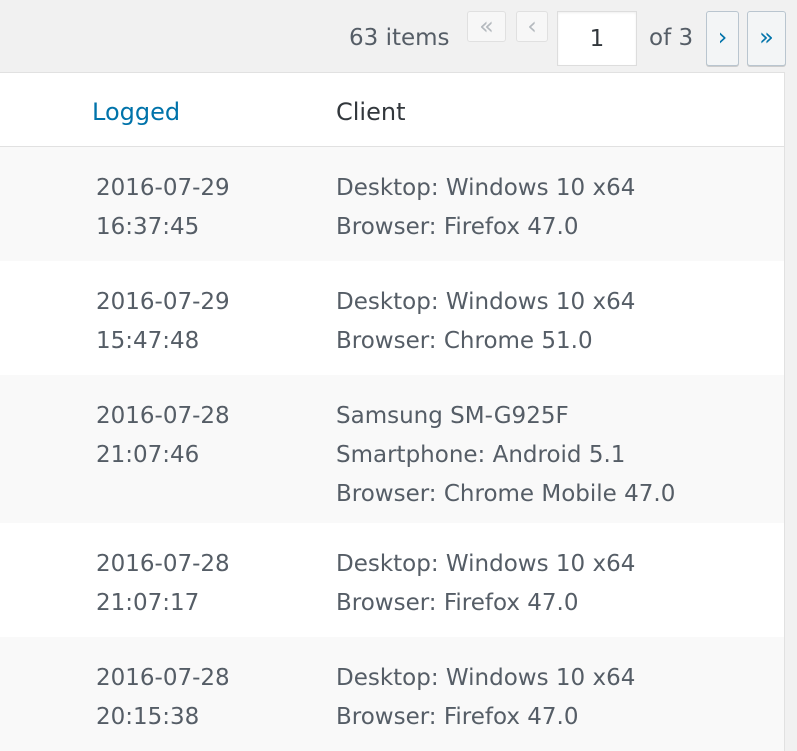 This screenshot has height=751, width=797. Describe the element at coordinates (148, 603) in the screenshot. I see `logged-time: 21:07:17` at that location.